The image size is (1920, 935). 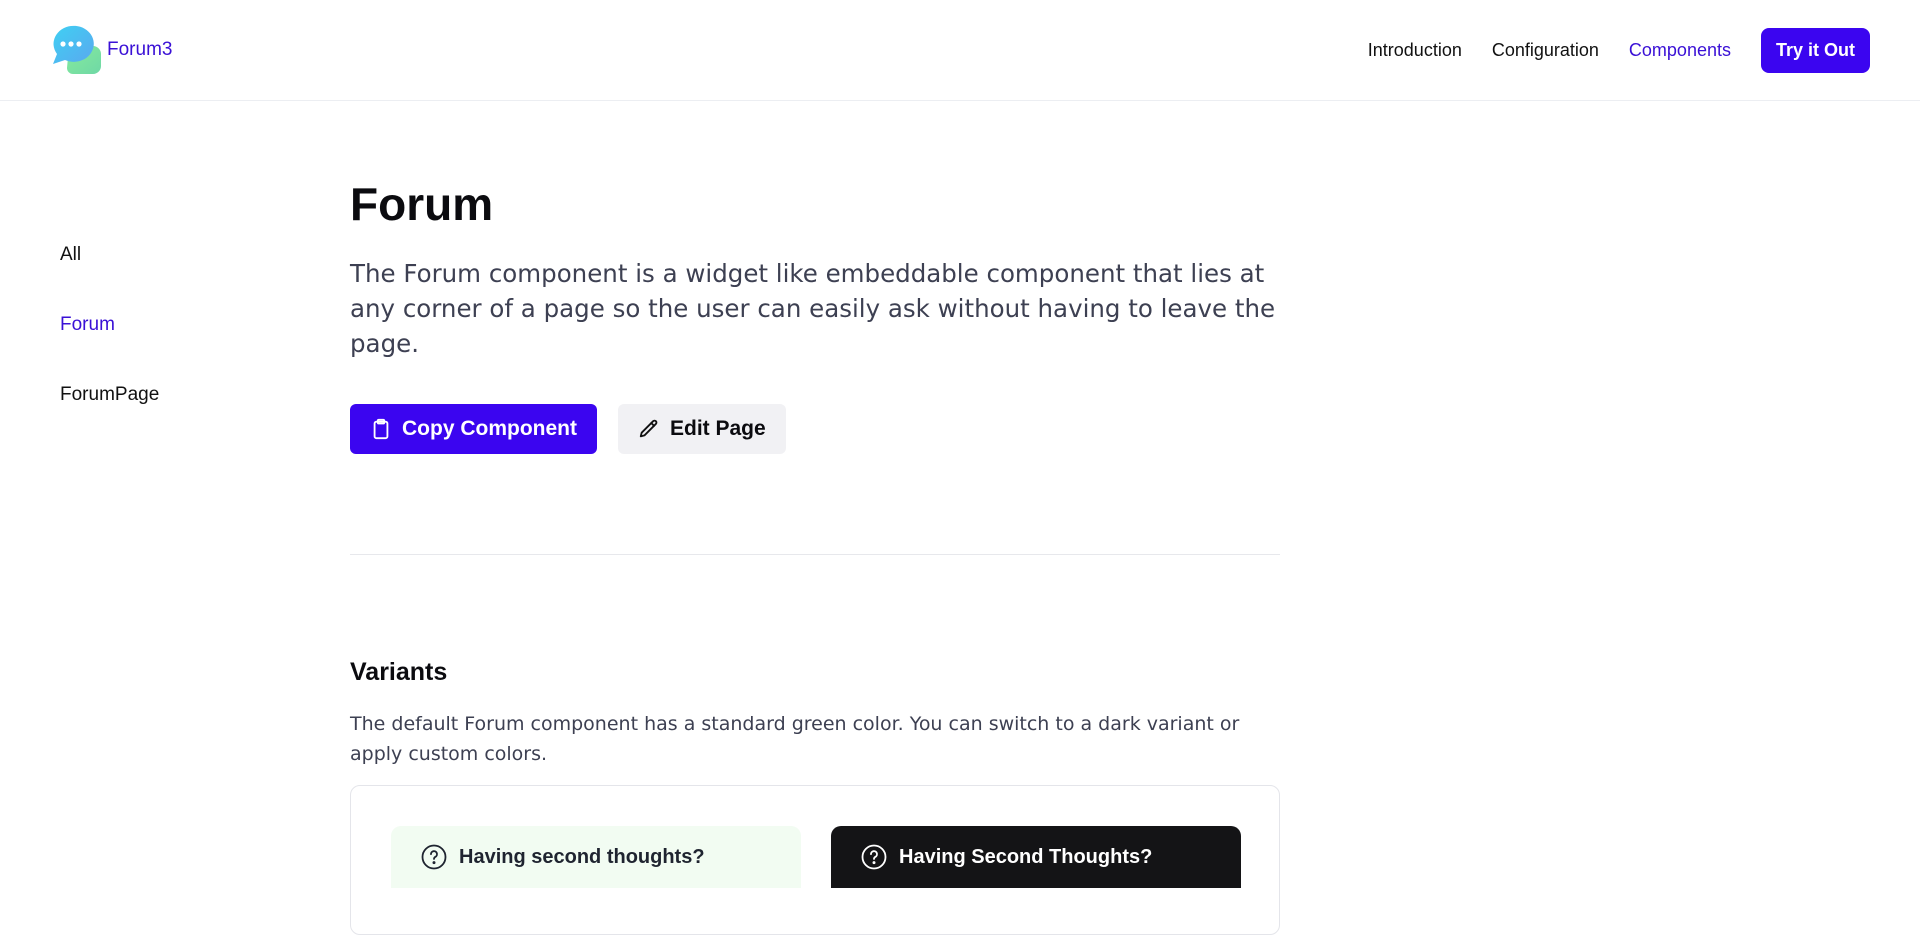 What do you see at coordinates (1815, 50) in the screenshot?
I see `try-it-out-button: Try it Out` at bounding box center [1815, 50].